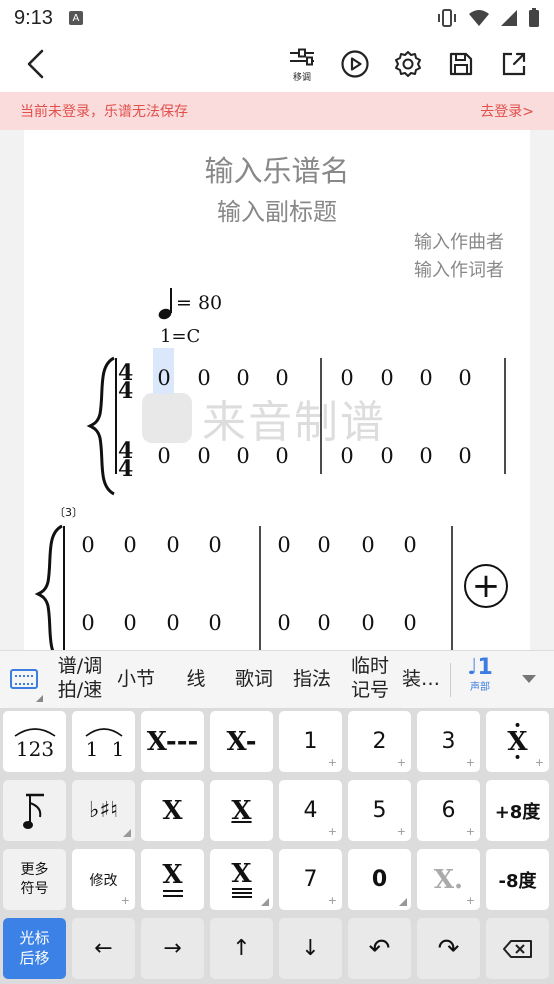 Image resolution: width=554 pixels, height=984 pixels. I want to click on category-tab-bar: 谱/调 拍/速 小节 线 歌词 指法 临时 记号 装… ♩1 声部, so click(277, 679).